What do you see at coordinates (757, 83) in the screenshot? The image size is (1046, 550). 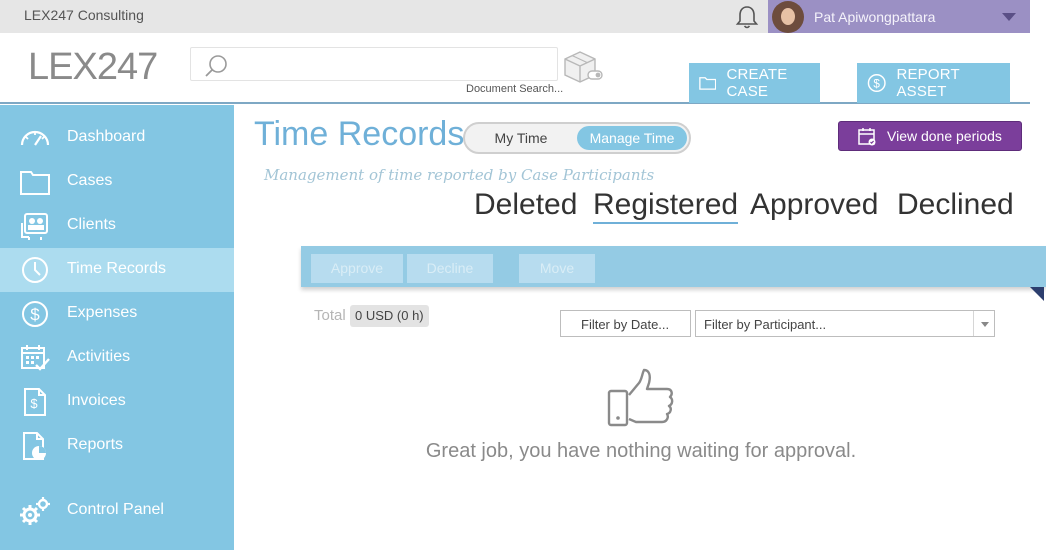 I see `create-case-label: CREATE CASE` at bounding box center [757, 83].